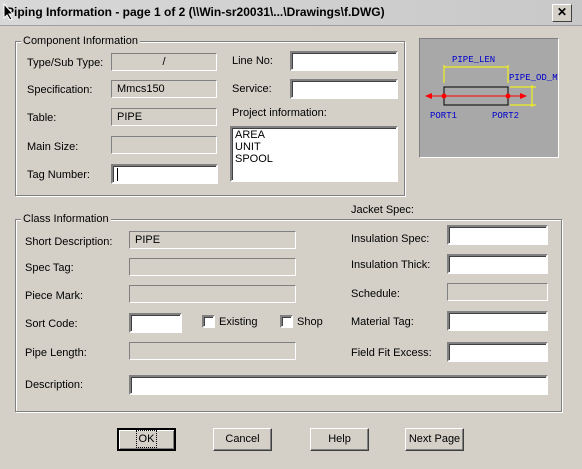  Describe the element at coordinates (562, 13) in the screenshot. I see `close-button: ✕` at that location.